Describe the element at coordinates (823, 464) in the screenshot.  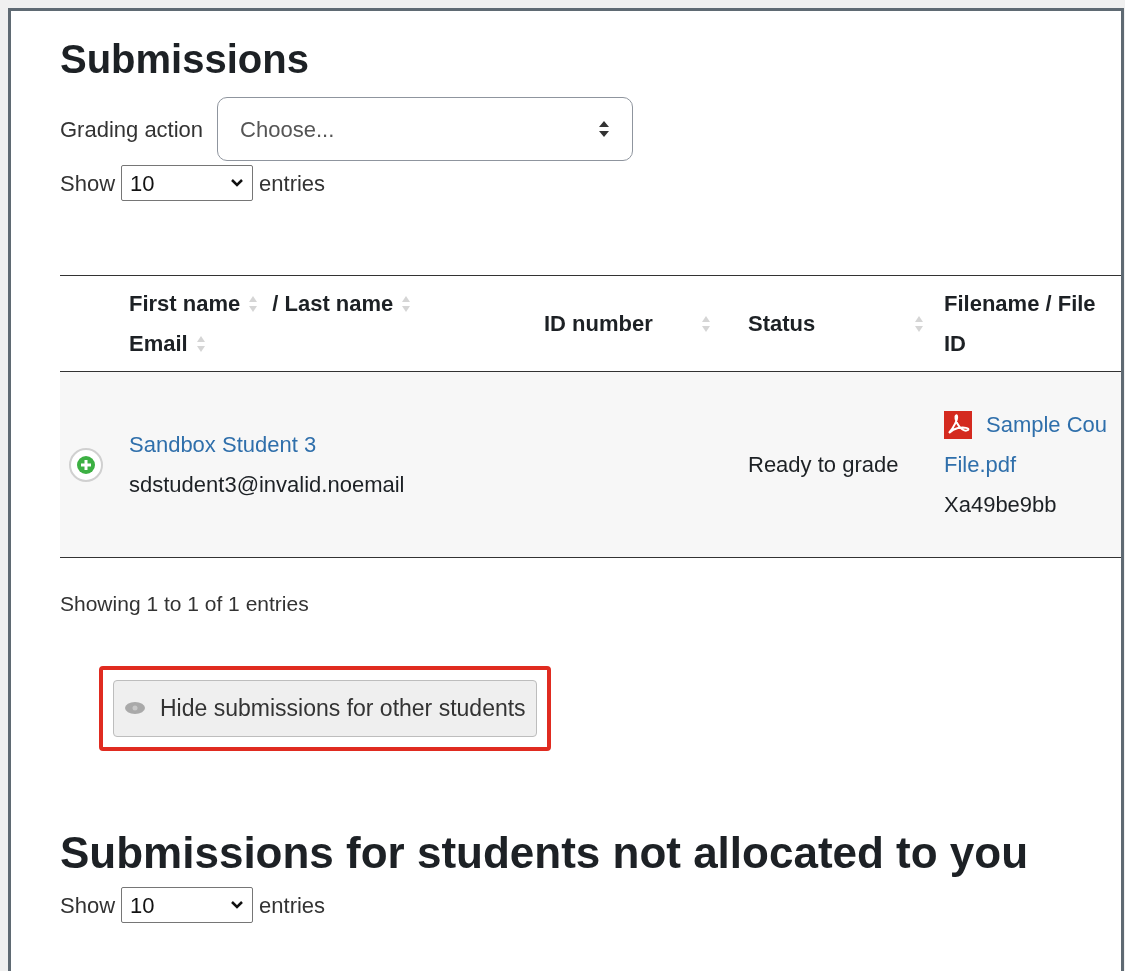
I see `status-text: Ready to grade` at that location.